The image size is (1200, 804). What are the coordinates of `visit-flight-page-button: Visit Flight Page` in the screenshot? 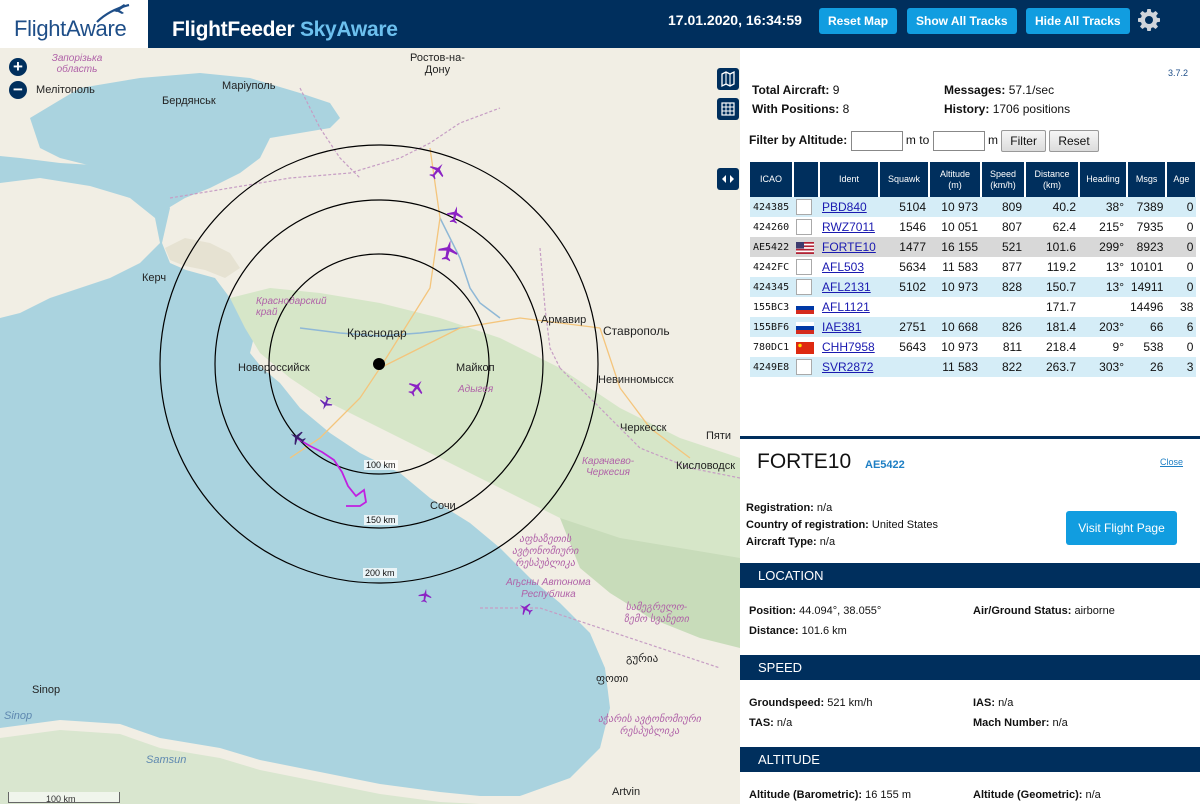 It's located at (1121, 528).